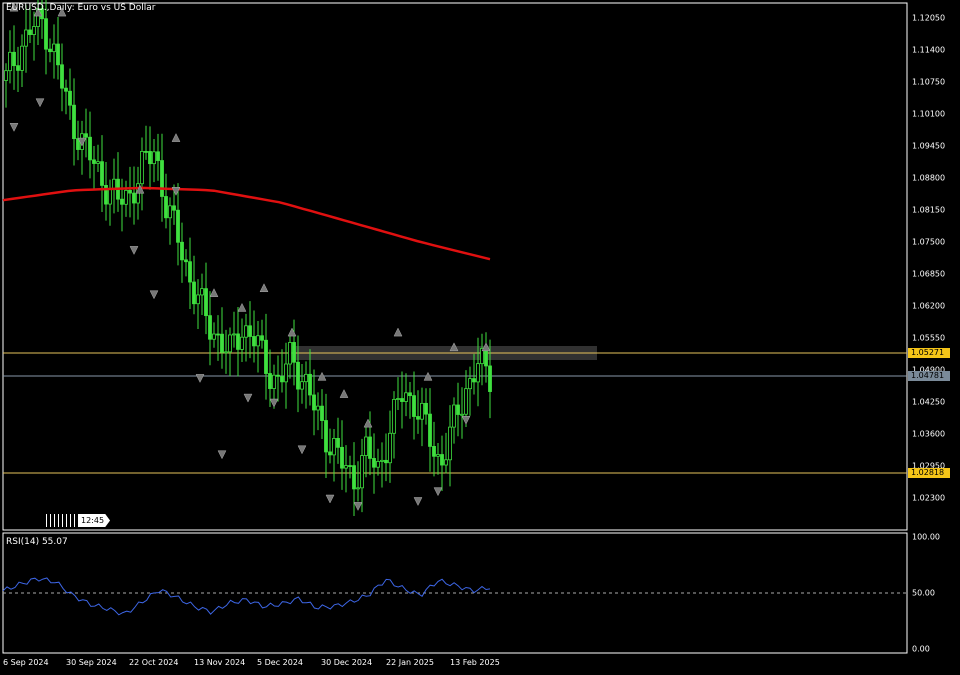  What do you see at coordinates (929, 274) in the screenshot?
I see `price-tick-label: 1.06850` at bounding box center [929, 274].